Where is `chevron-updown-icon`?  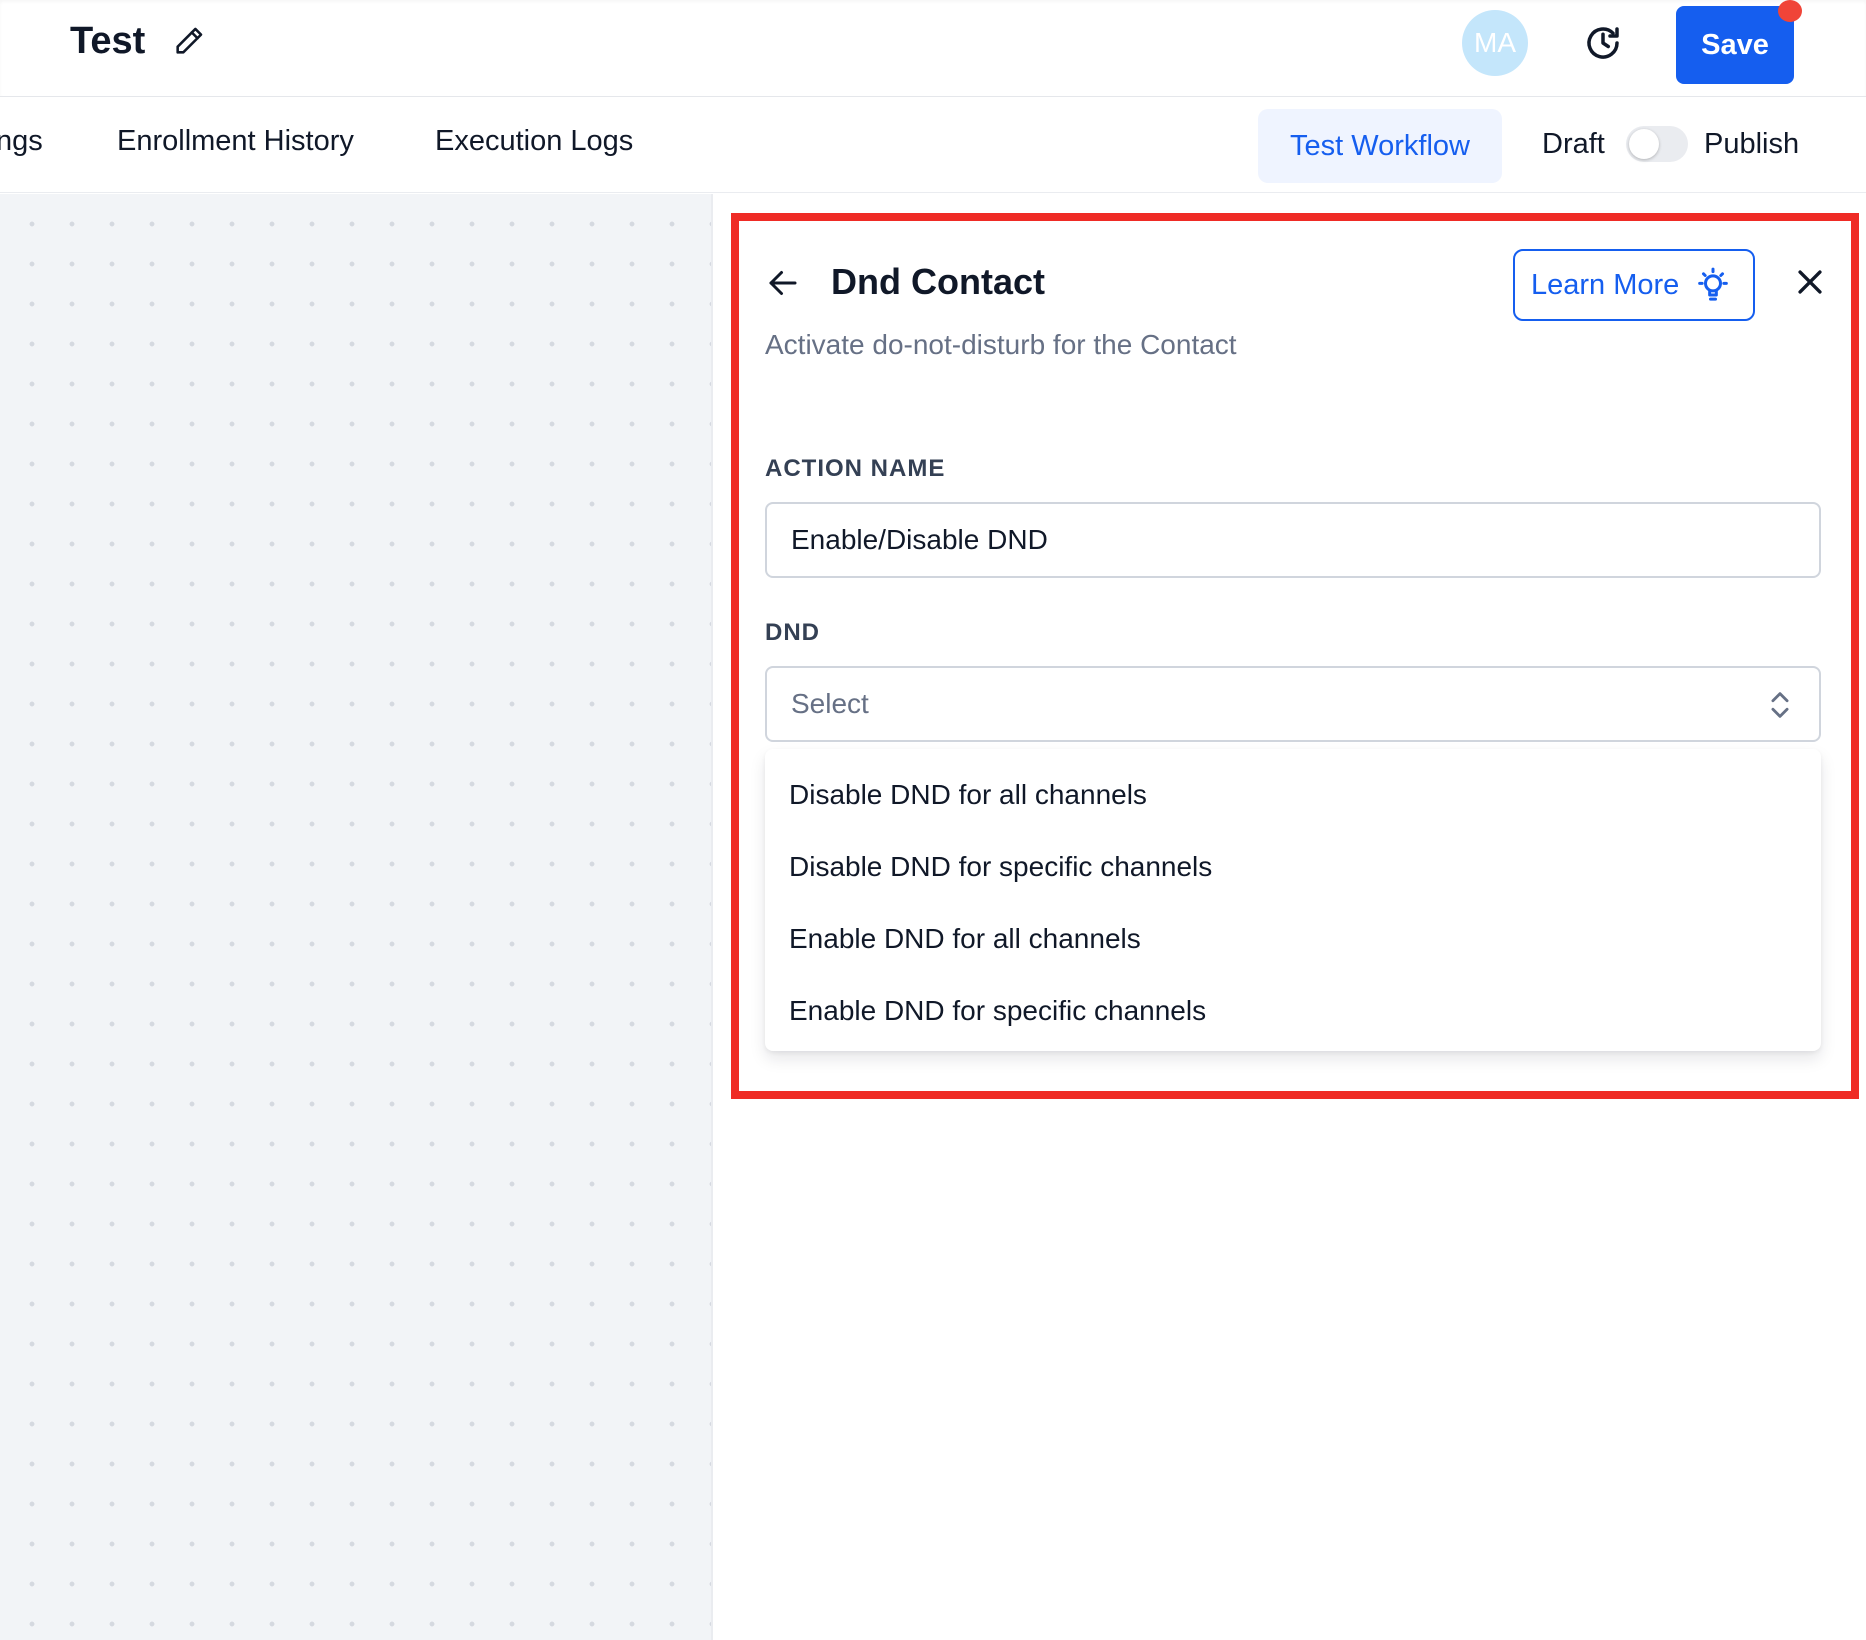
chevron-updown-icon is located at coordinates (1780, 705).